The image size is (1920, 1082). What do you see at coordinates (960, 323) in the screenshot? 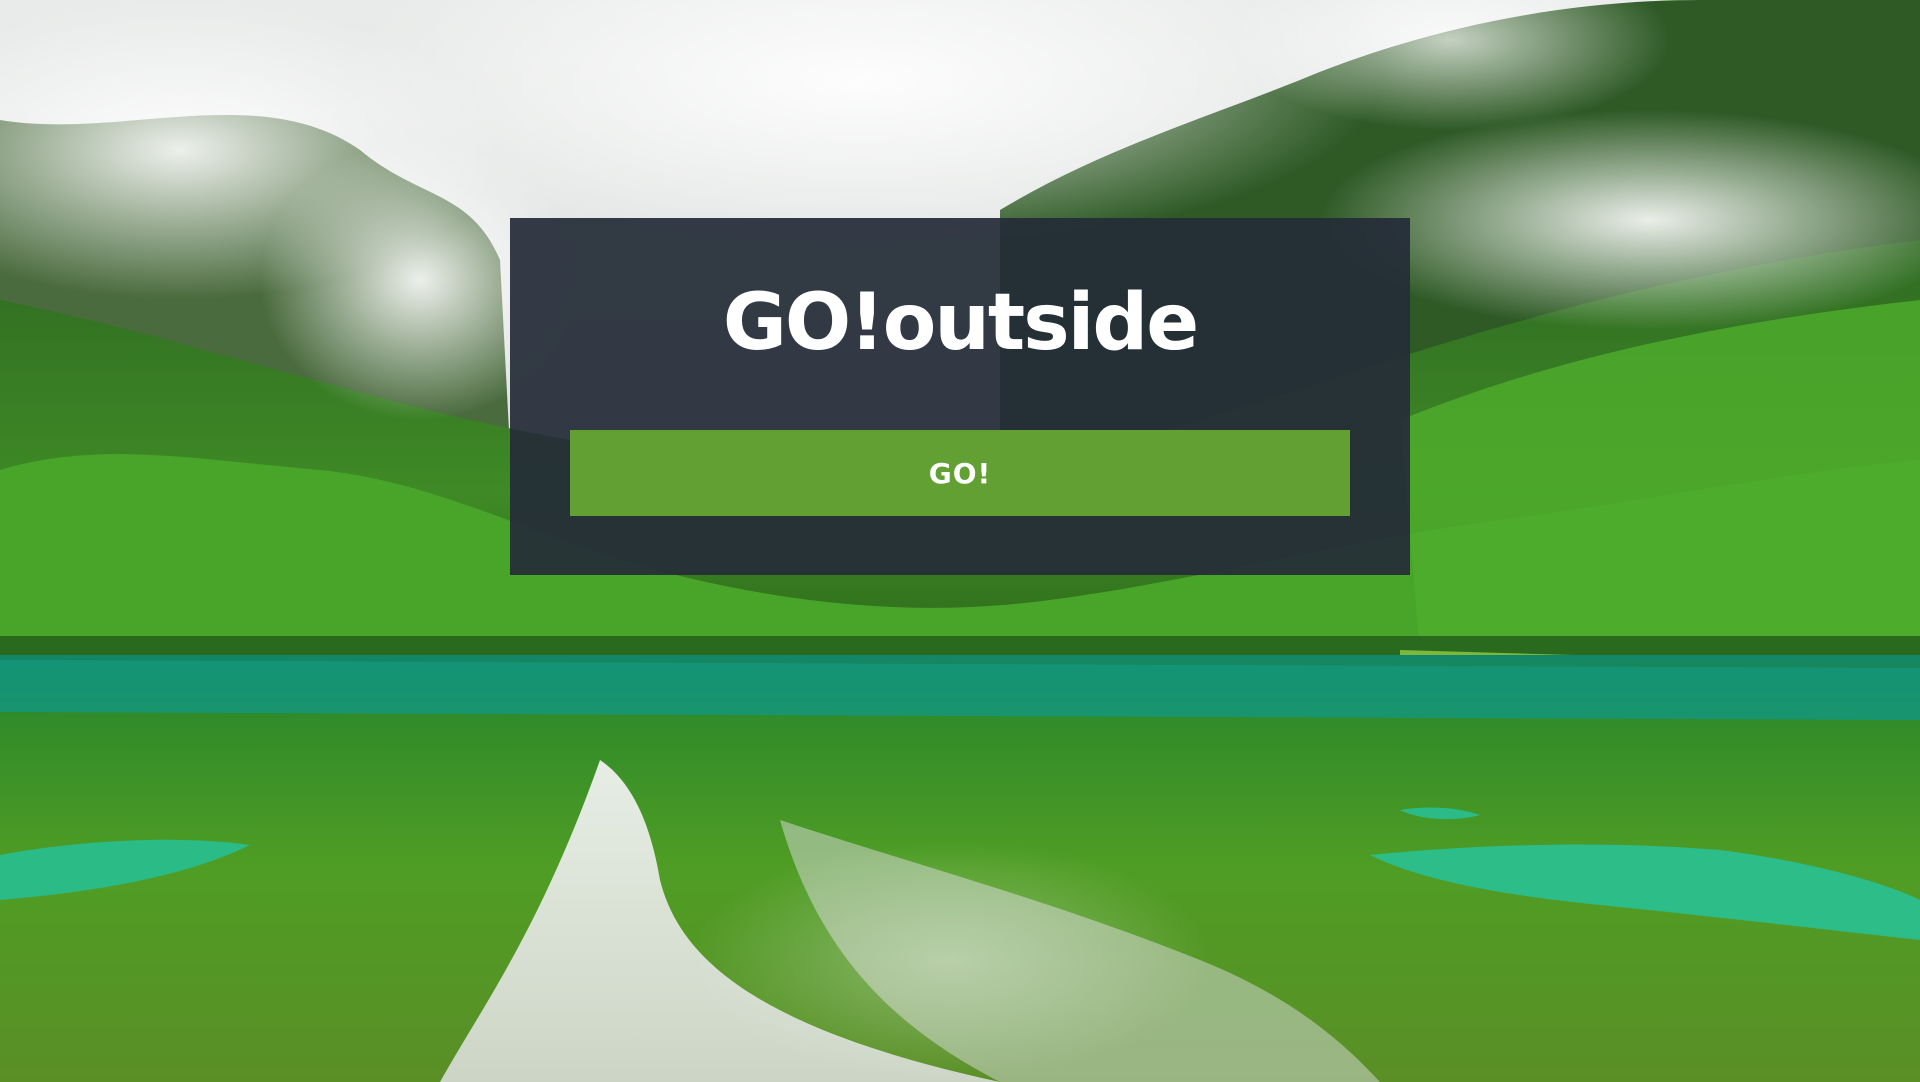
I see `app-title: GO!outside` at bounding box center [960, 323].